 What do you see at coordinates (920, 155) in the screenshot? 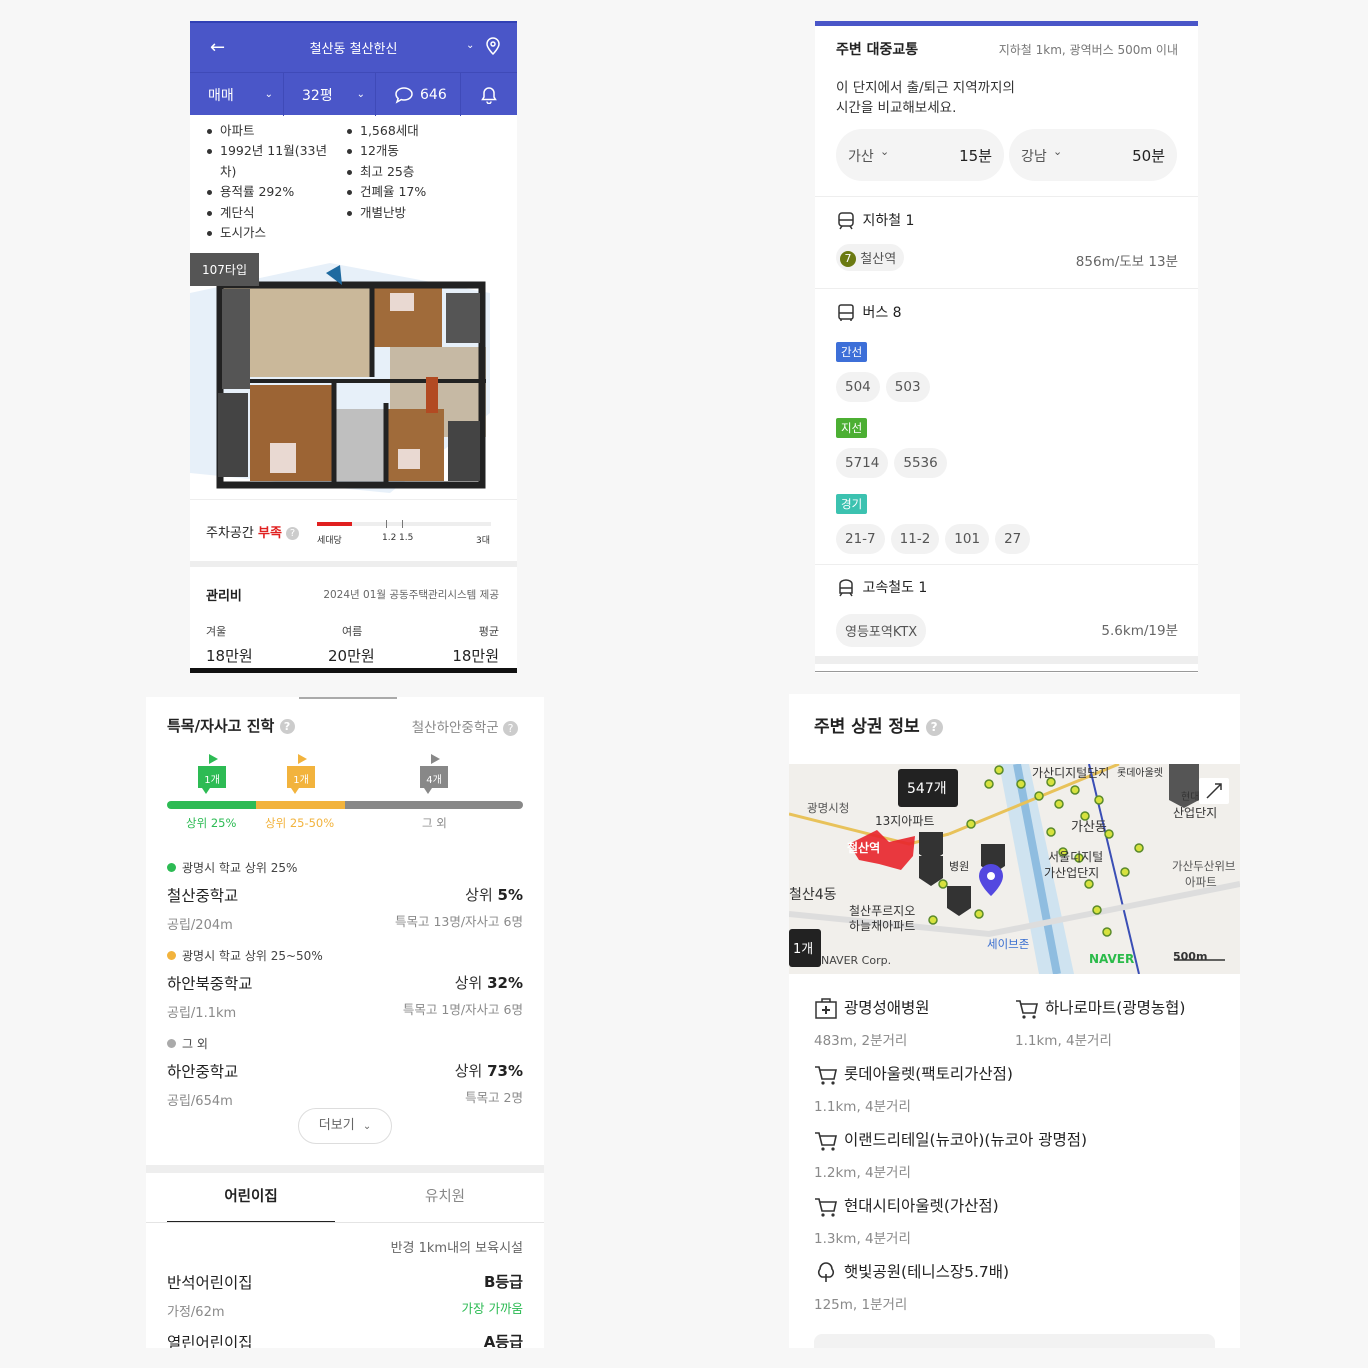
I see `commute-box: 가산 ⌄ 15분` at bounding box center [920, 155].